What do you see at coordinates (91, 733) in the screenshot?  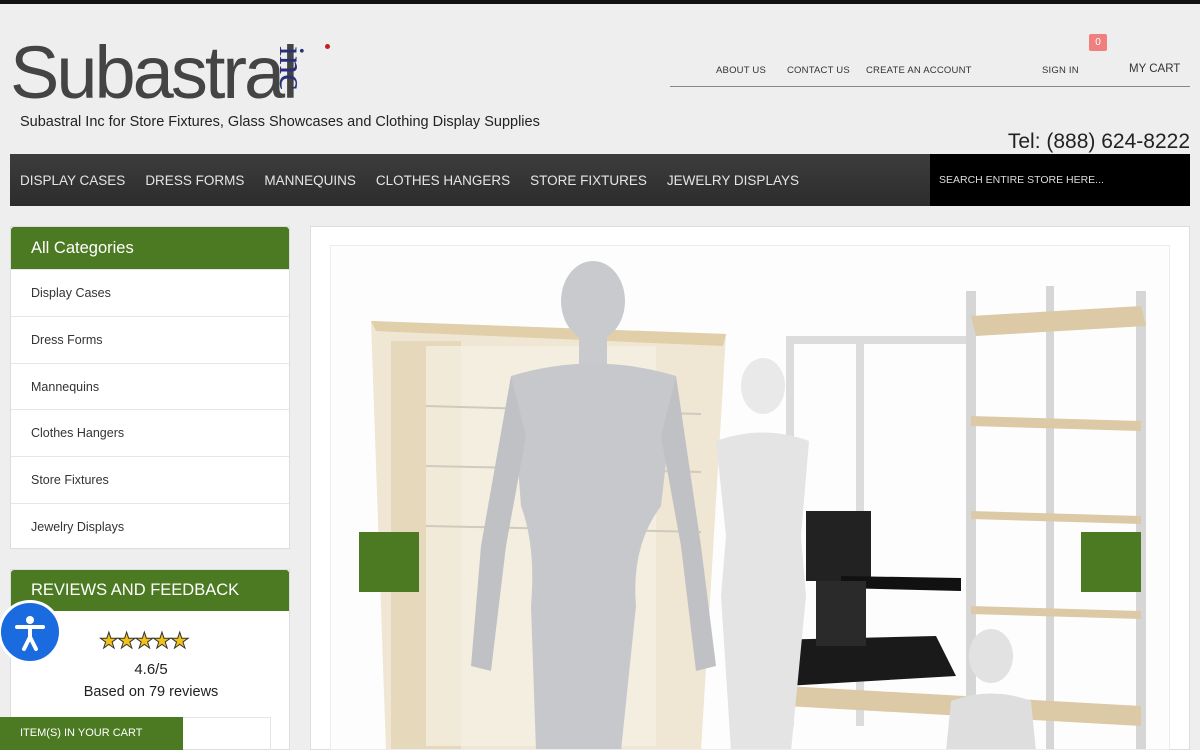 I see `cart-items-bar: ITEM(S) IN YOUR CART` at bounding box center [91, 733].